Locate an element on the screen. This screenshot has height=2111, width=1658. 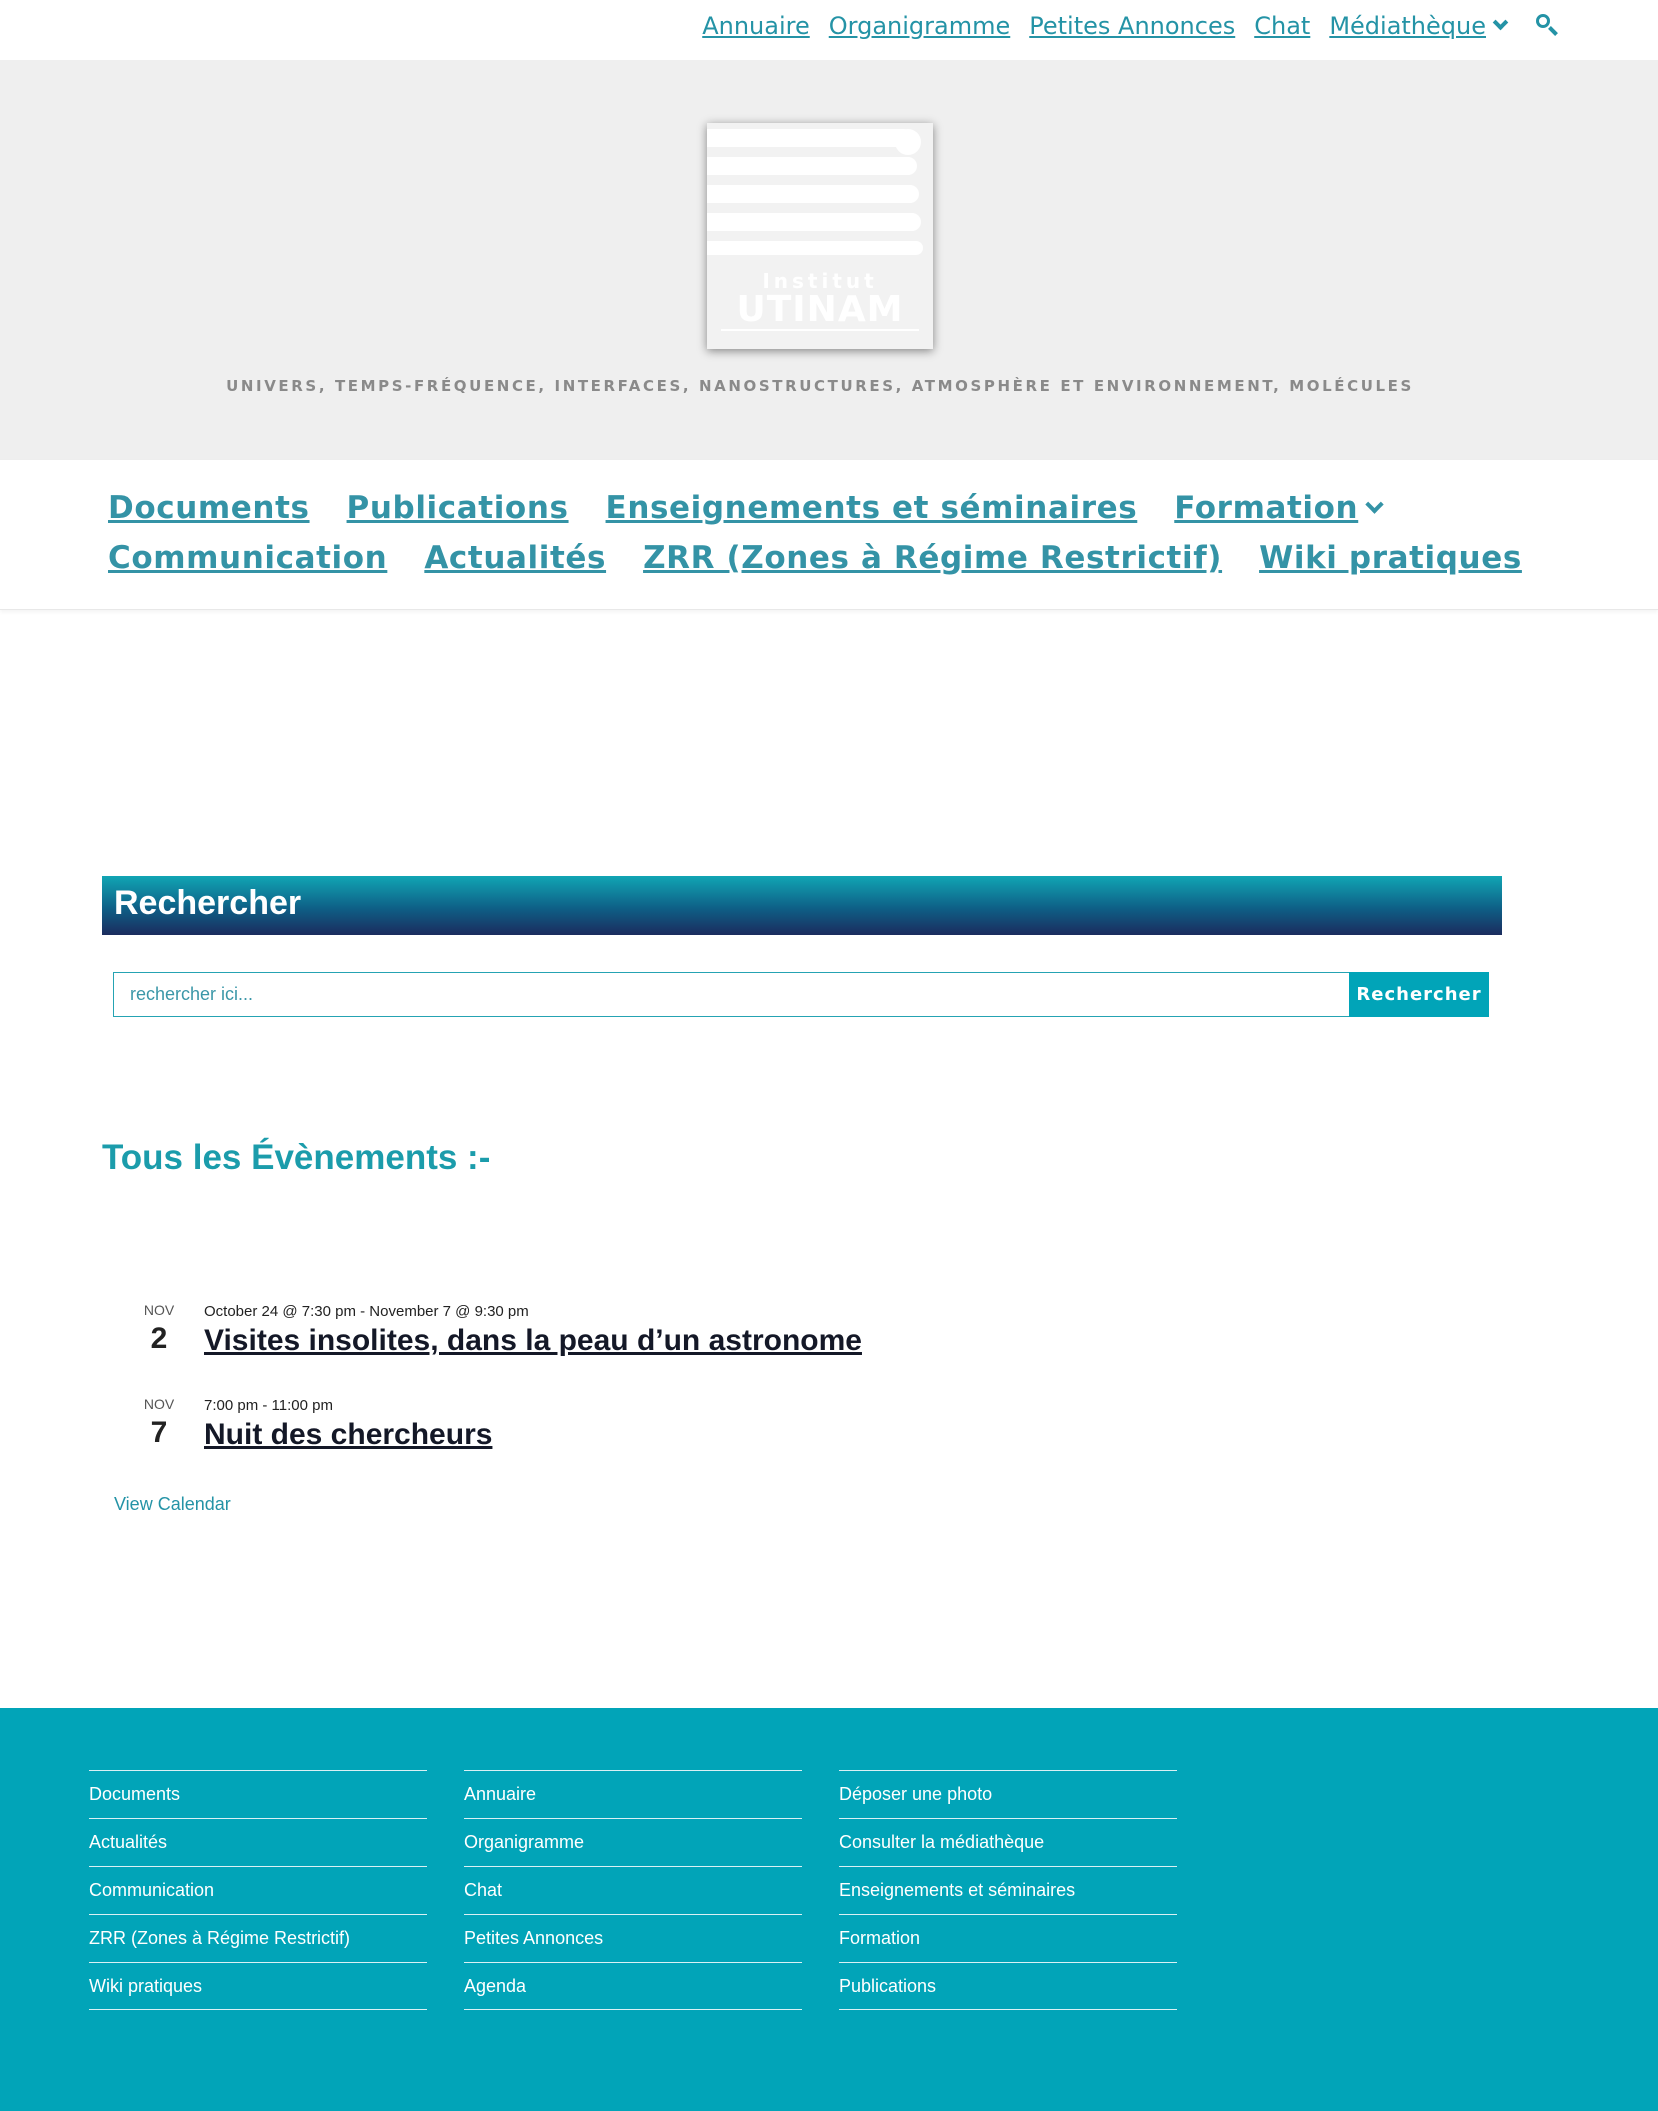
main-nav-zrr: ZRR (Zones à Régime Restrictif) is located at coordinates (932, 558).